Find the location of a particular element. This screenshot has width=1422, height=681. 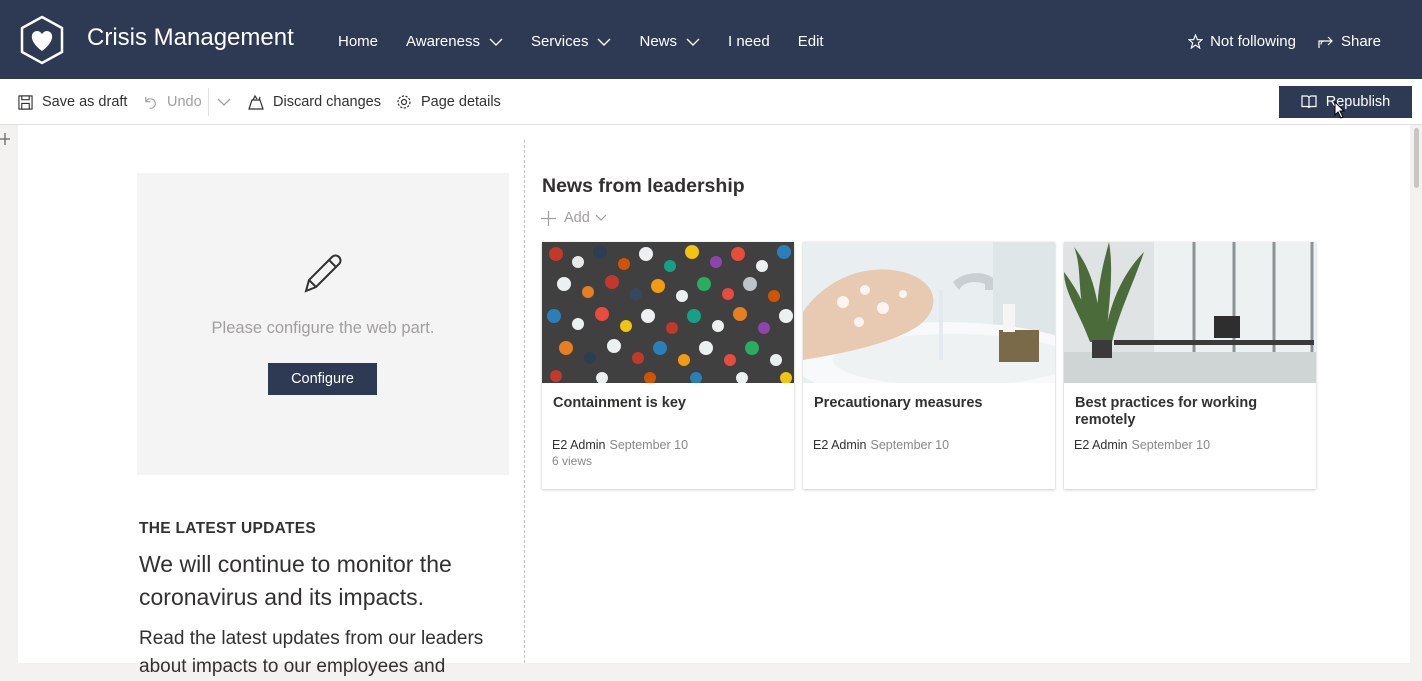

nav-news-label: News is located at coordinates (658, 41).